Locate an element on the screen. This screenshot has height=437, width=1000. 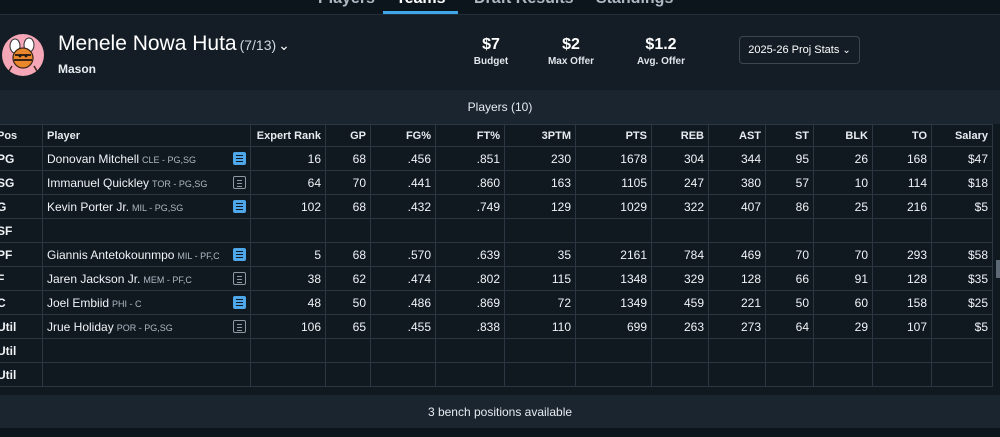
stat-gp: 65 is located at coordinates (348, 326).